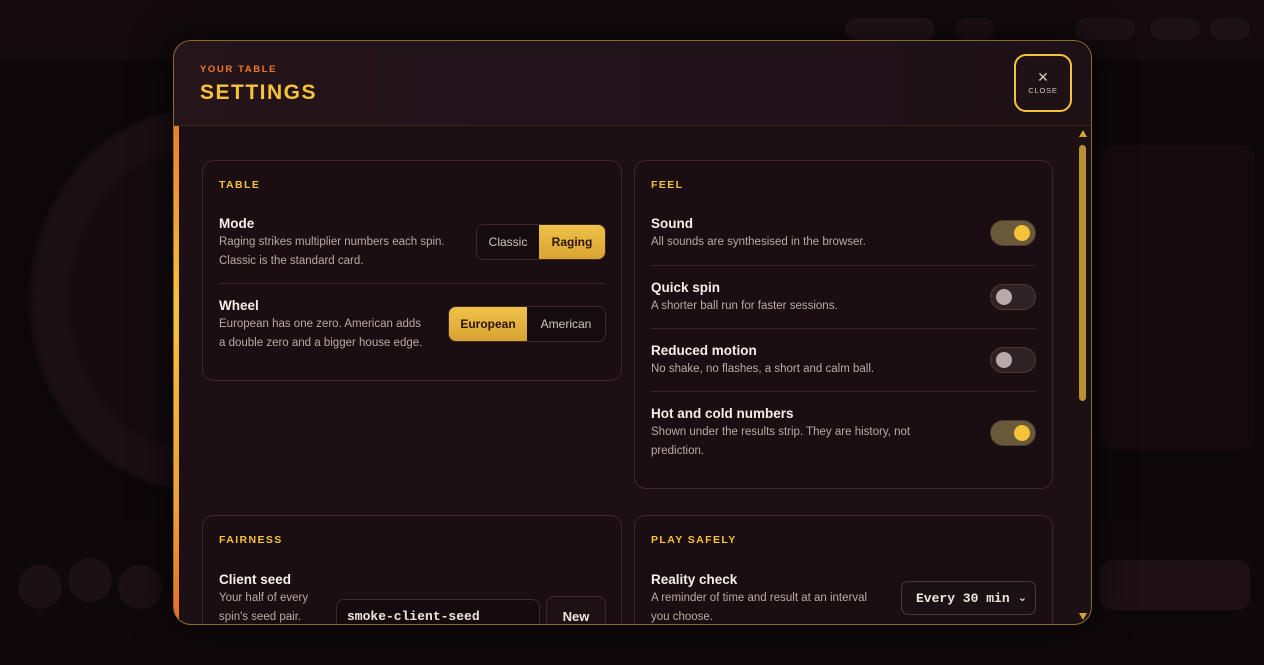 The height and width of the screenshot is (665, 1264). What do you see at coordinates (694, 540) in the screenshot?
I see `card-title: PLAY SAFELY` at bounding box center [694, 540].